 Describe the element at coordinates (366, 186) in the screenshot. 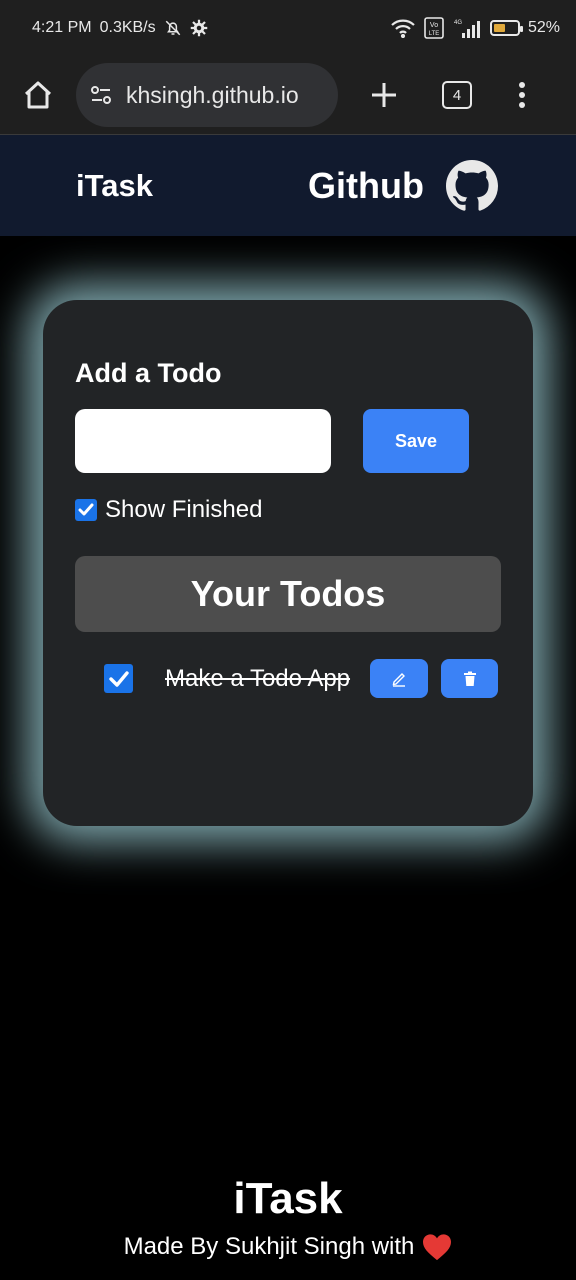

I see `nav-github-link: Github` at that location.